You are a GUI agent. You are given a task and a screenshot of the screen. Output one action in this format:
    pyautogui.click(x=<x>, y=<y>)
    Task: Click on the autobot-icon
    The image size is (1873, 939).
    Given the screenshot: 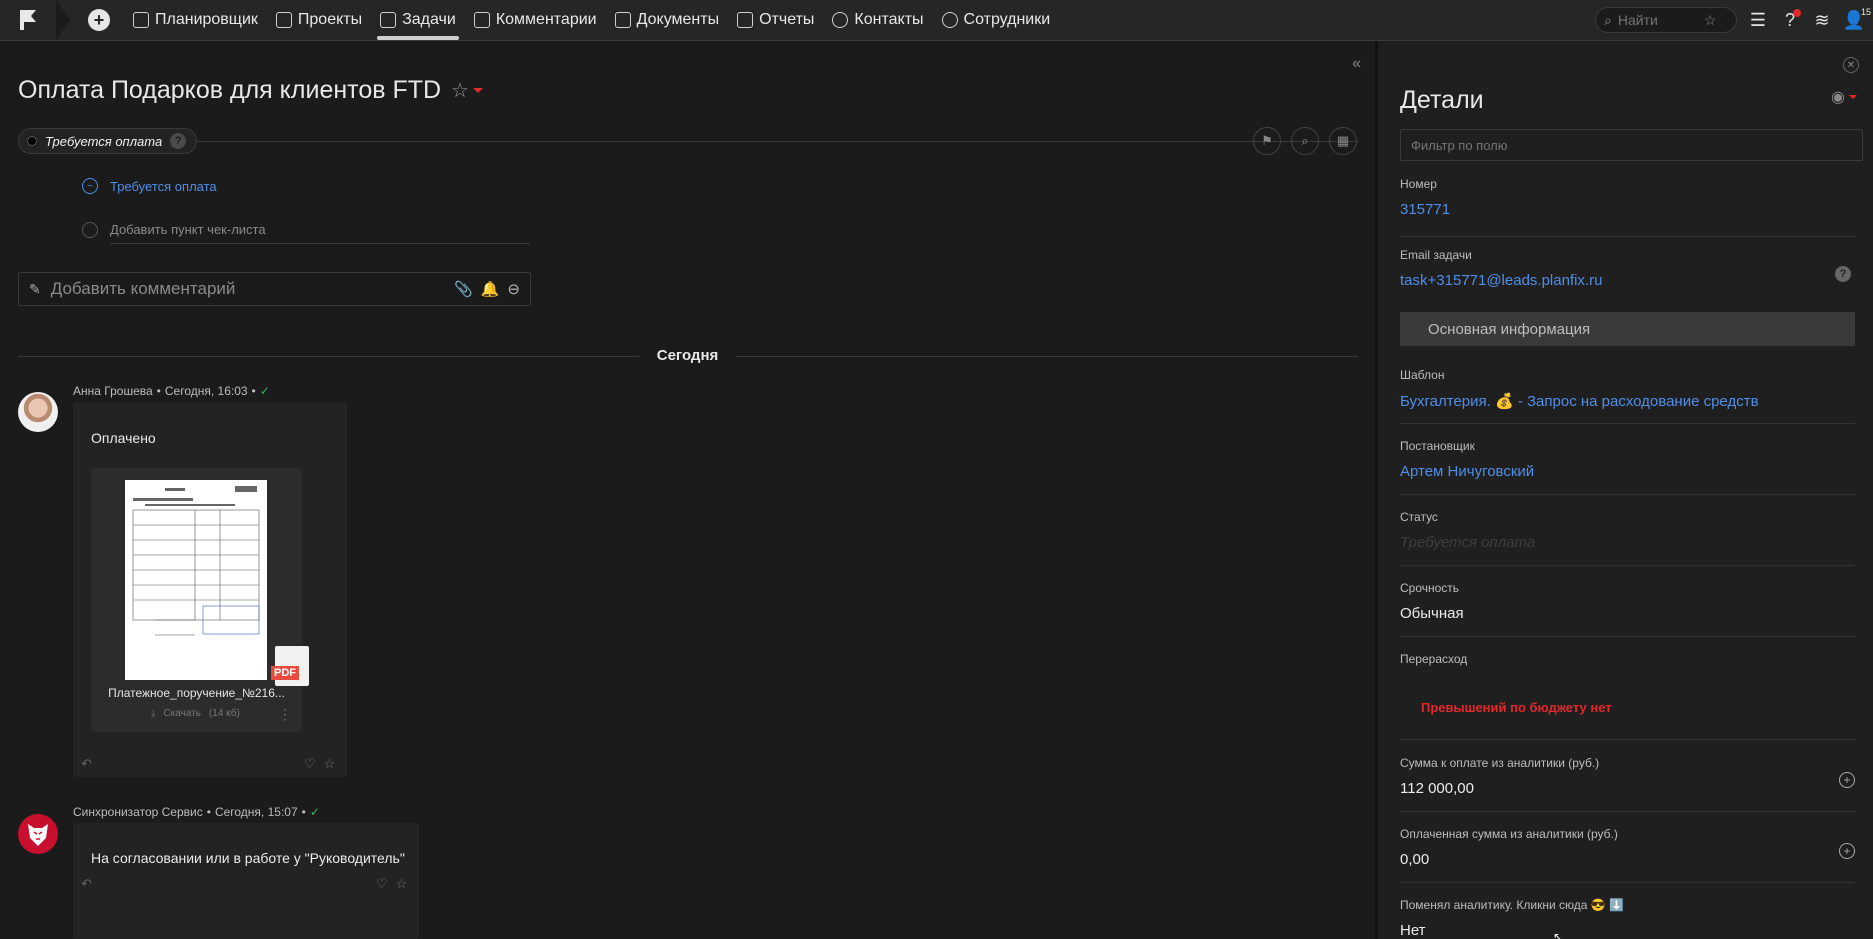 What is the action you would take?
    pyautogui.click(x=38, y=835)
    